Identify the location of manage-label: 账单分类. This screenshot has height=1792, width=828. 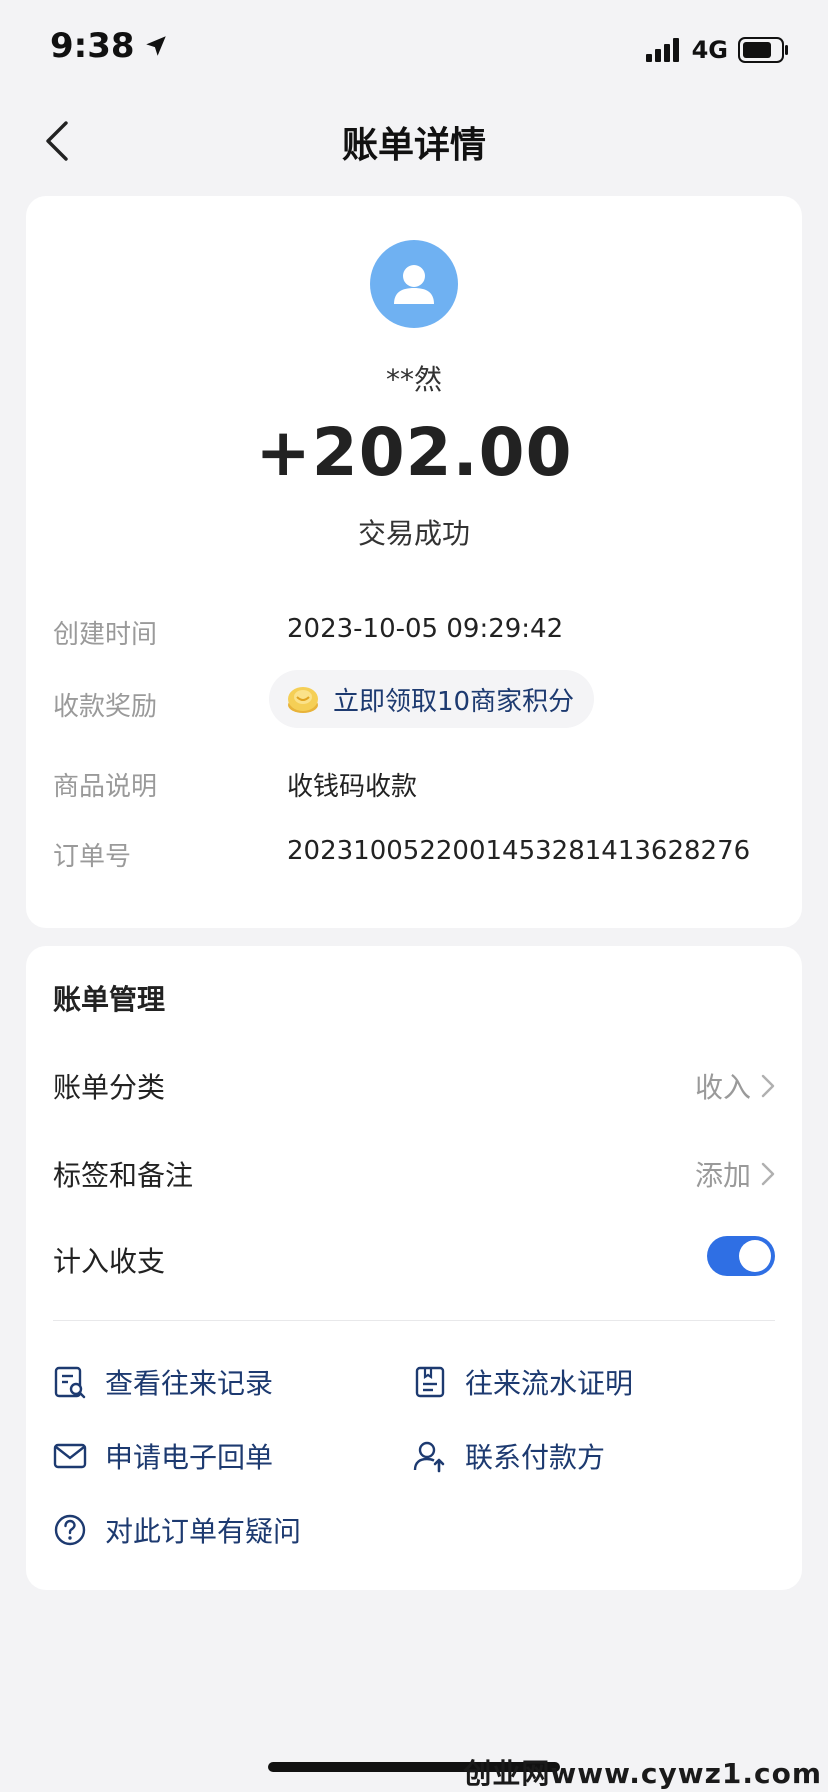
(109, 1087).